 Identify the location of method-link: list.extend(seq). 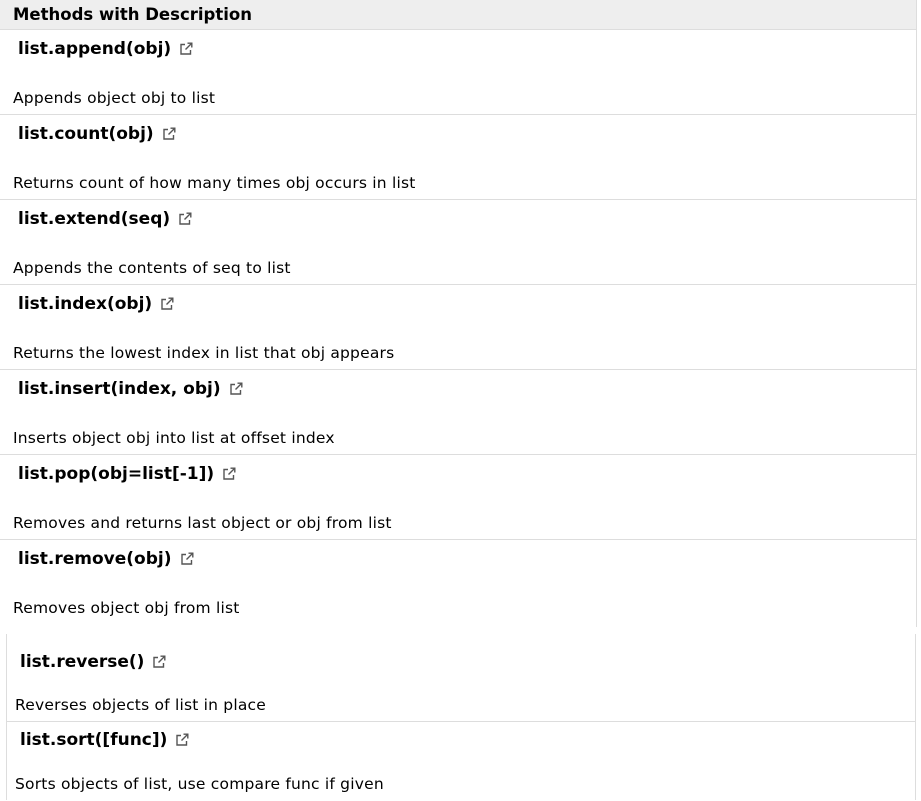
(105, 219).